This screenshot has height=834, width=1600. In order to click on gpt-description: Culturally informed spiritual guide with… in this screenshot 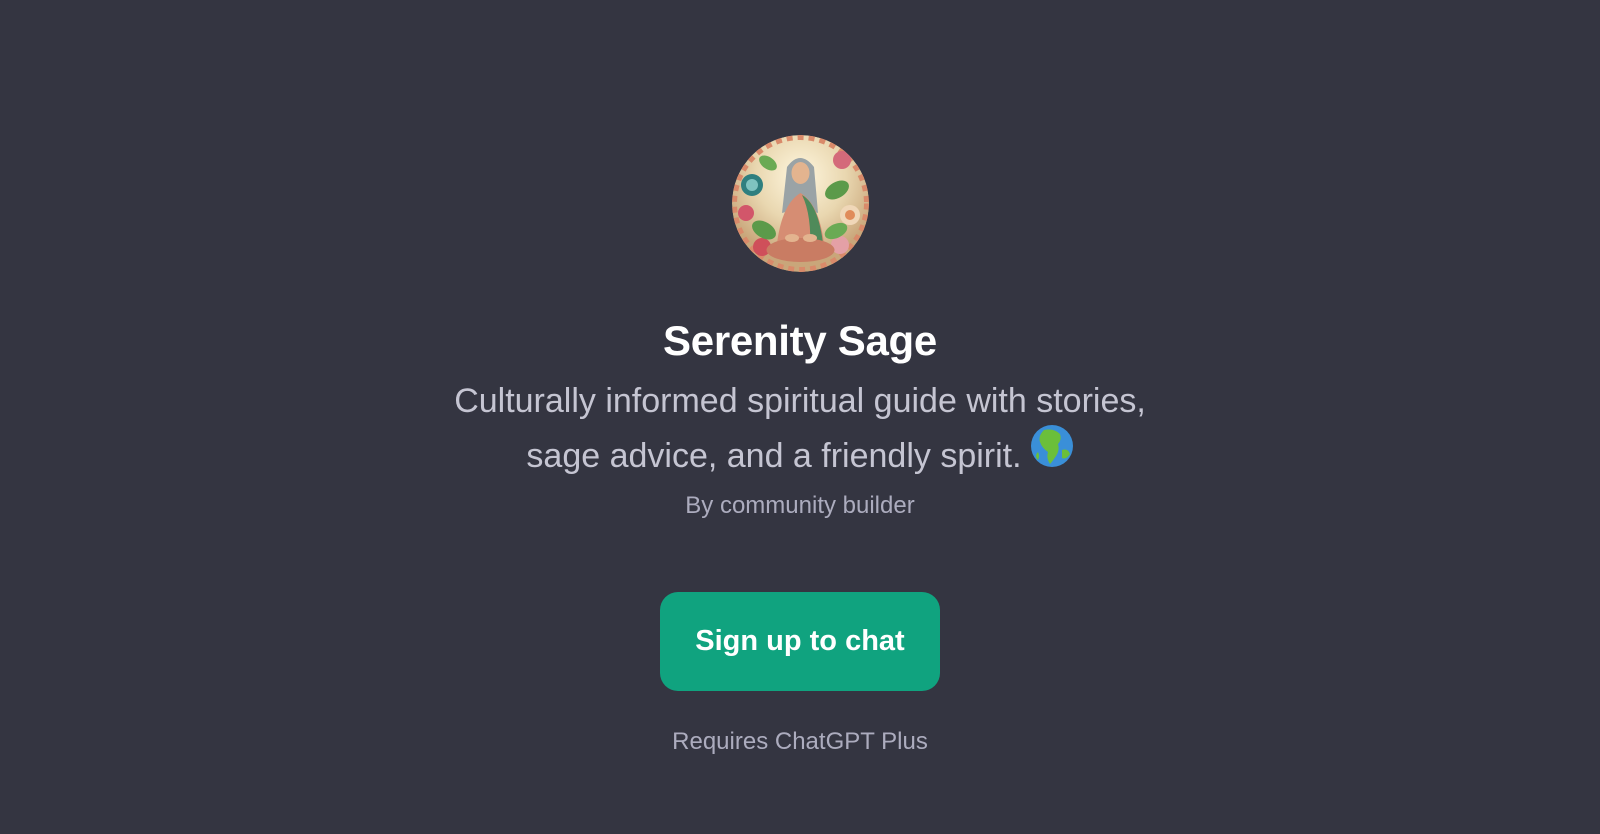, I will do `click(800, 431)`.